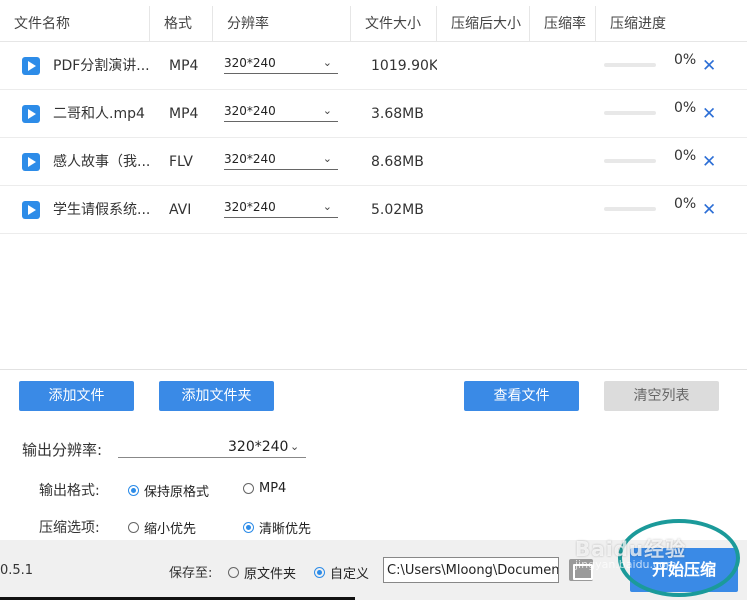 This screenshot has width=747, height=600. Describe the element at coordinates (17, 570) in the screenshot. I see `version-text: 0.5.1` at that location.